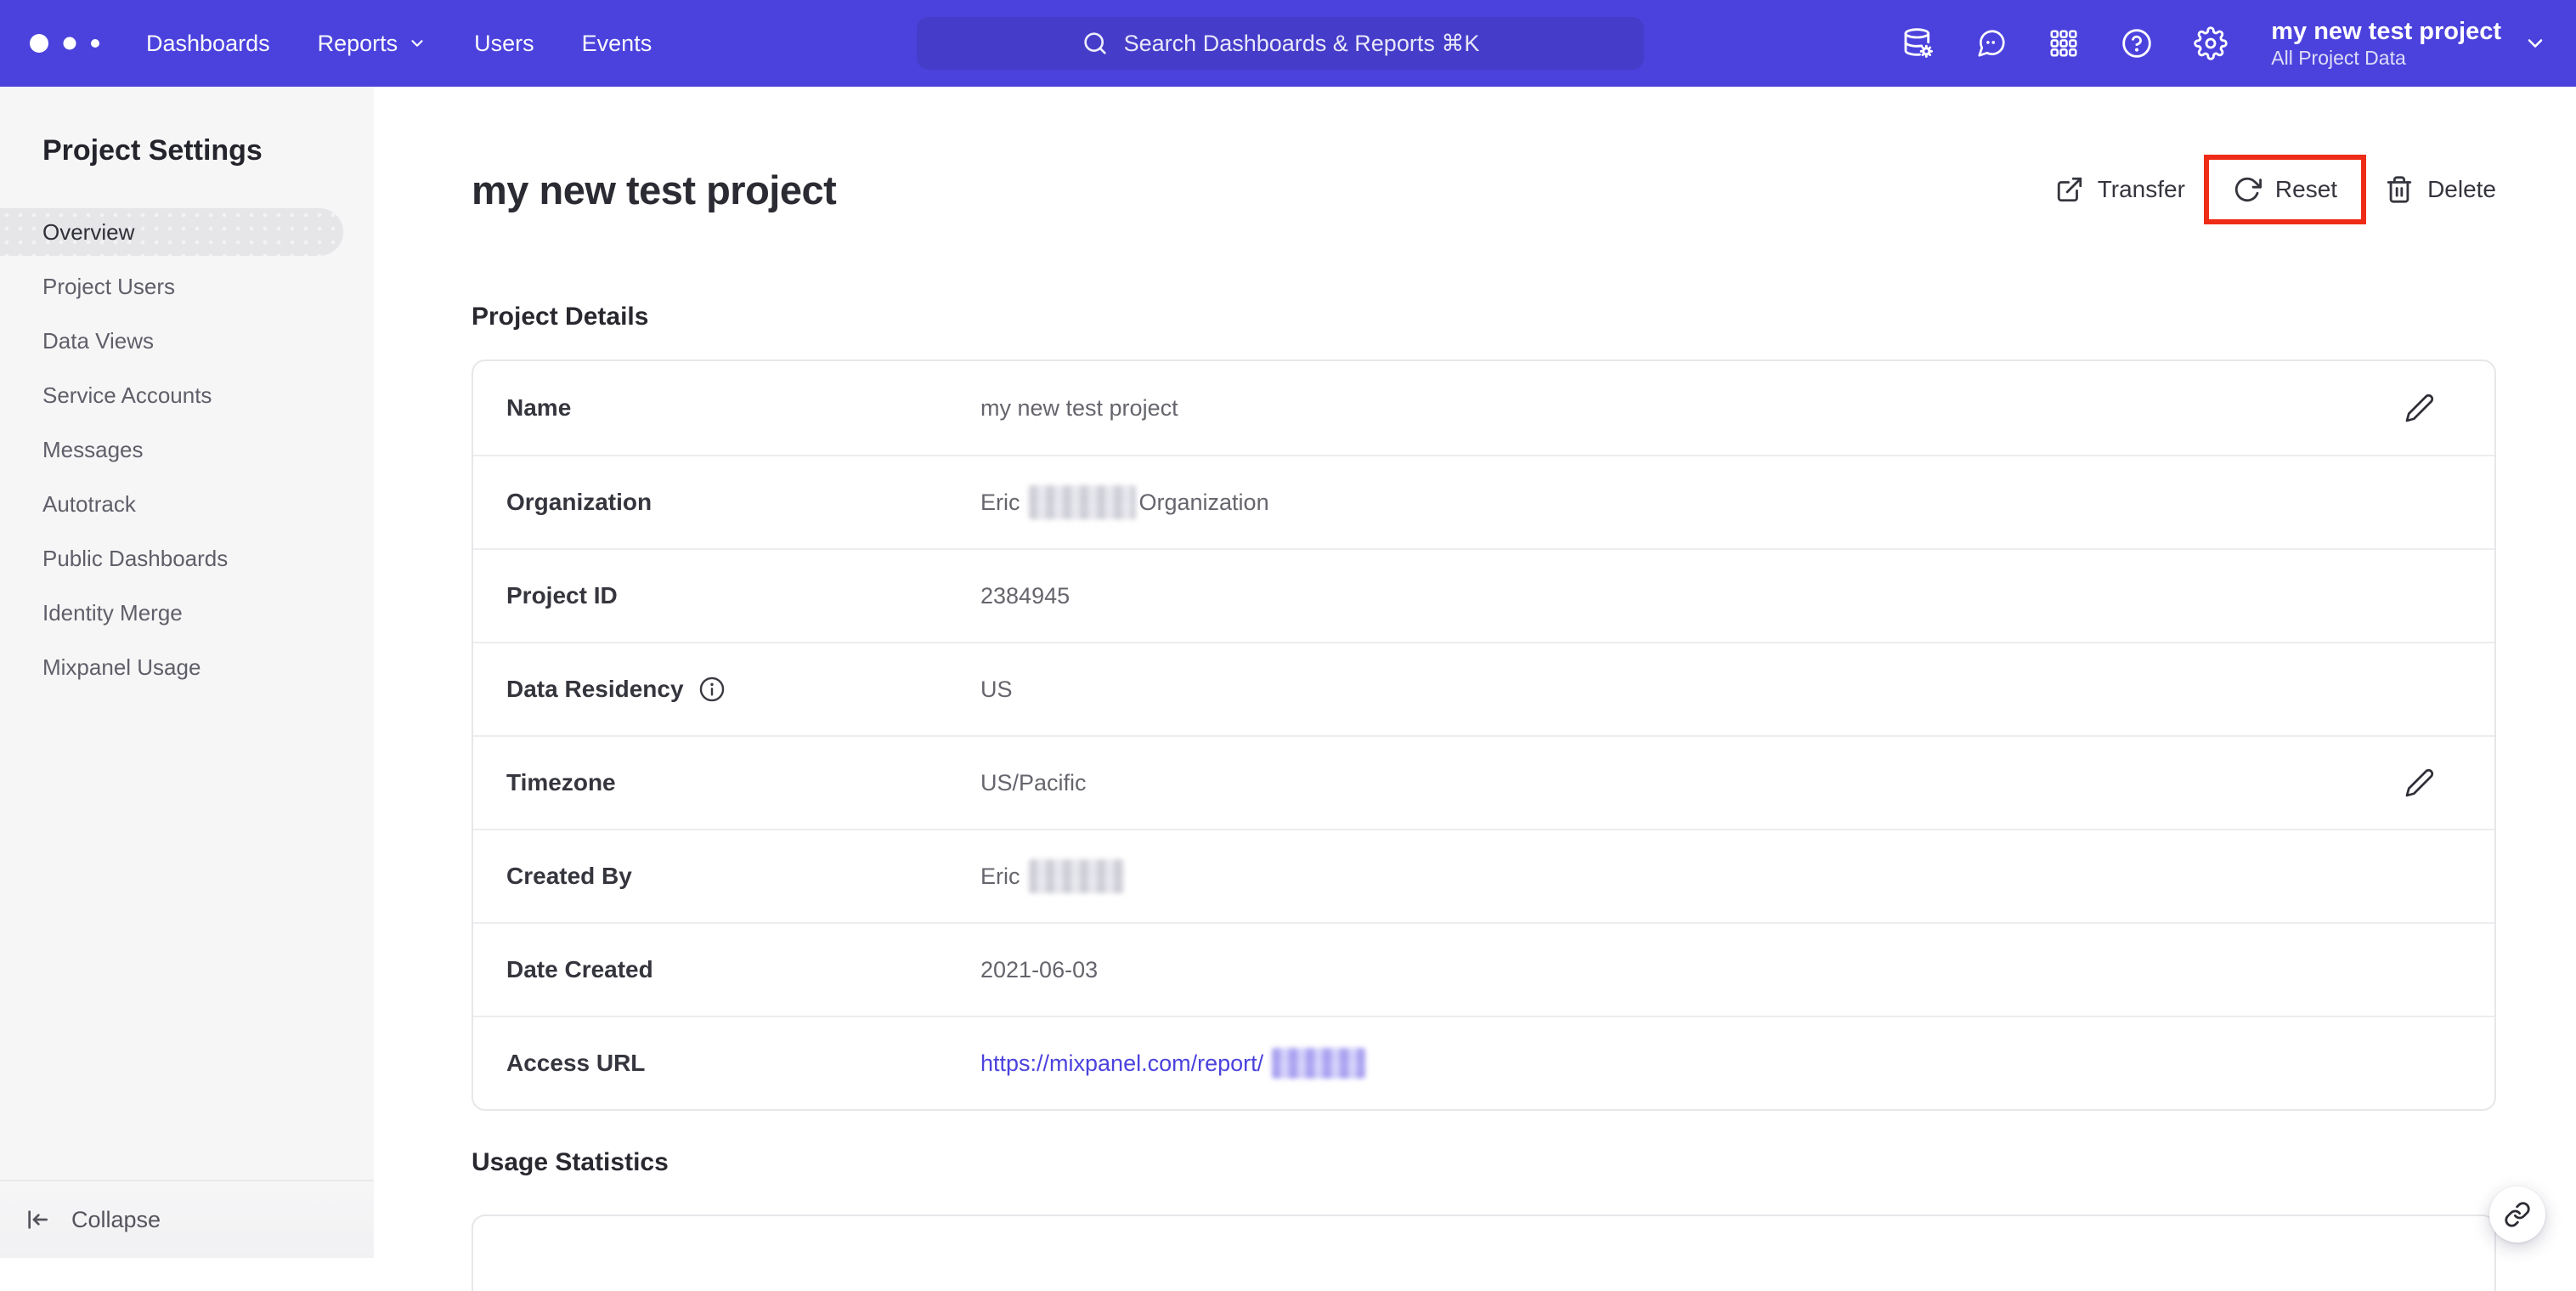 The width and height of the screenshot is (2576, 1291). I want to click on messages-button, so click(1992, 43).